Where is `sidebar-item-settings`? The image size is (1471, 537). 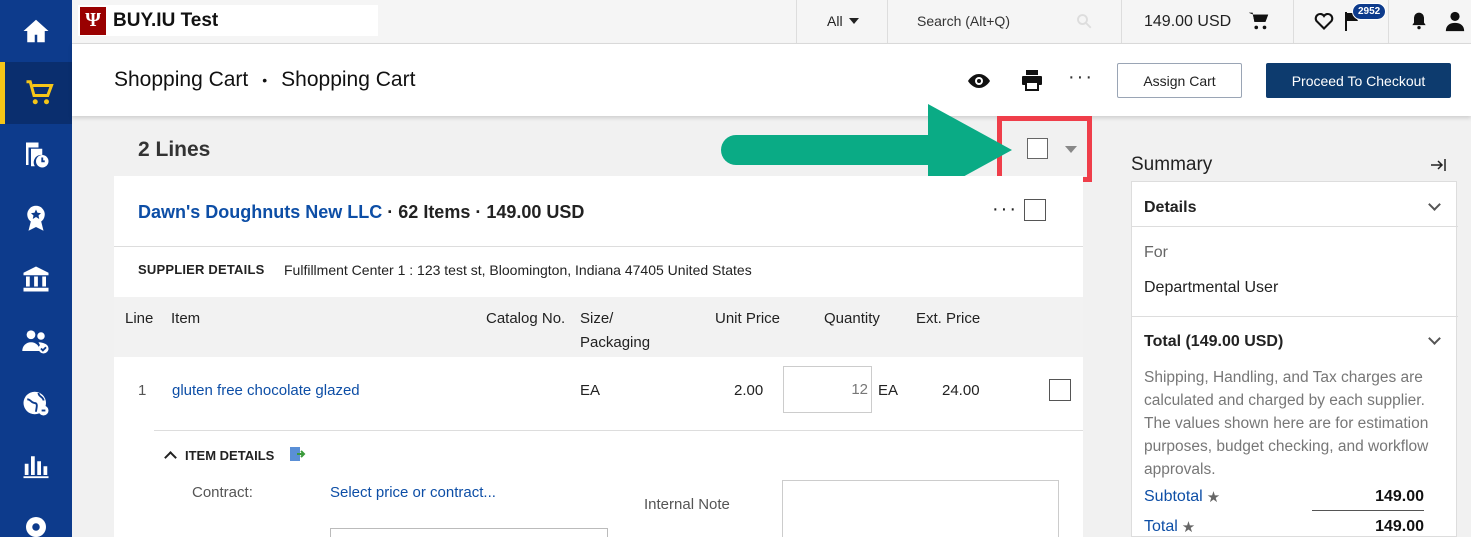 sidebar-item-settings is located at coordinates (36, 516).